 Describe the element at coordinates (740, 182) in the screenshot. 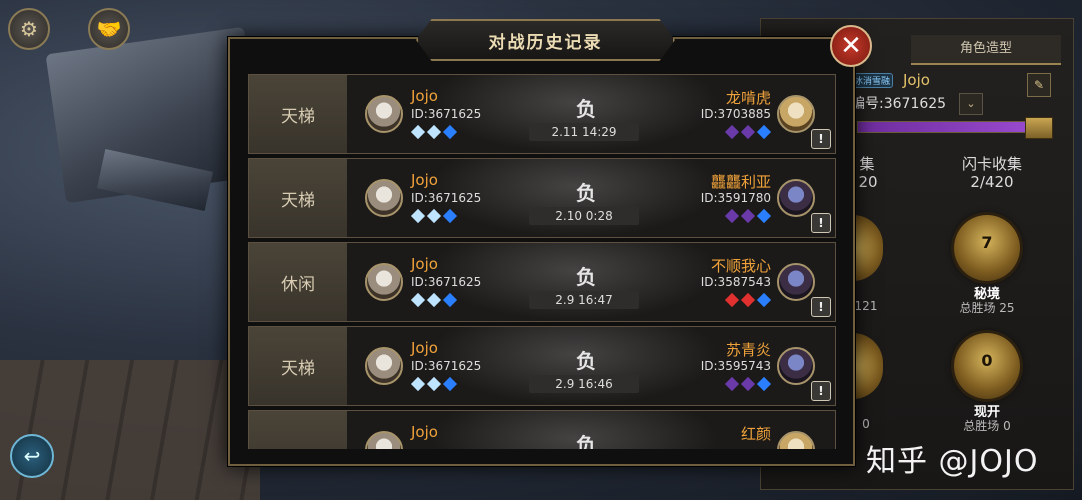

I see `opponent-name: 龘龘利亚` at that location.